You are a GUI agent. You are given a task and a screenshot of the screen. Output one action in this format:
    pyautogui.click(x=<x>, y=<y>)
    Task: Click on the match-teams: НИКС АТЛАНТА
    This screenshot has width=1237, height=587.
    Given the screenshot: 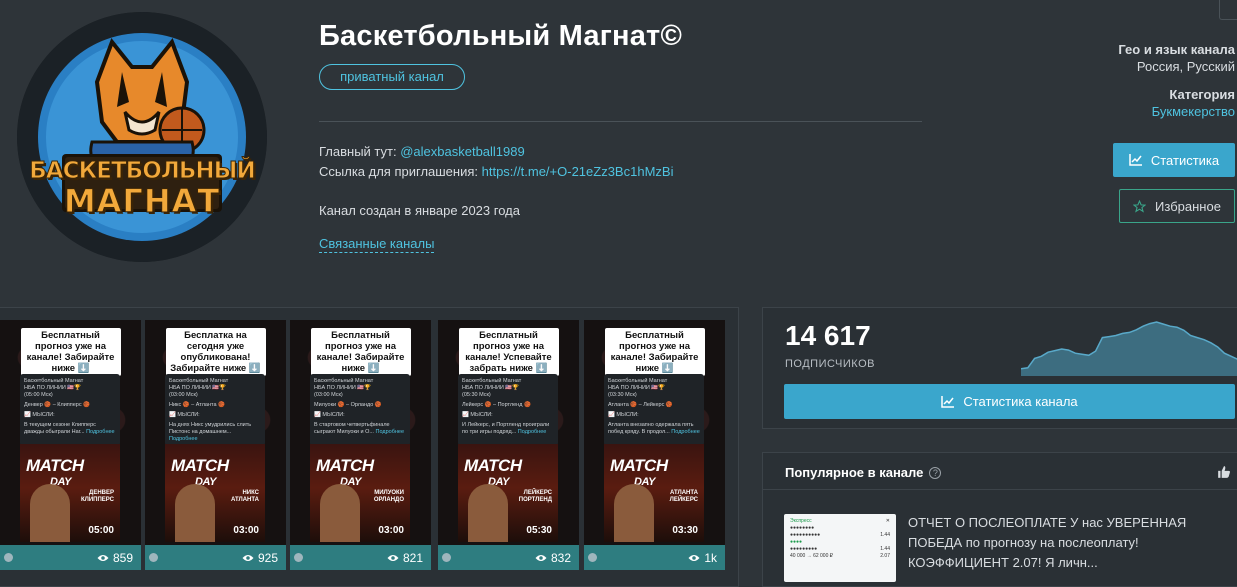 What is the action you would take?
    pyautogui.click(x=244, y=496)
    